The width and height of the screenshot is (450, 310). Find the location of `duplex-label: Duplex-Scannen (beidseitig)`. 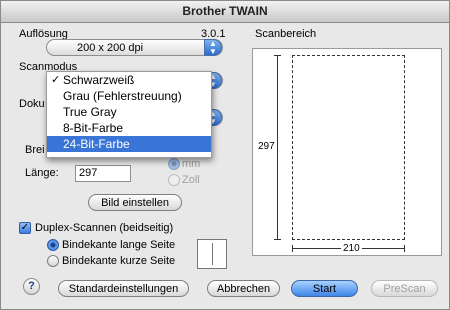

duplex-label: Duplex-Scannen (beidseitig) is located at coordinates (104, 228).